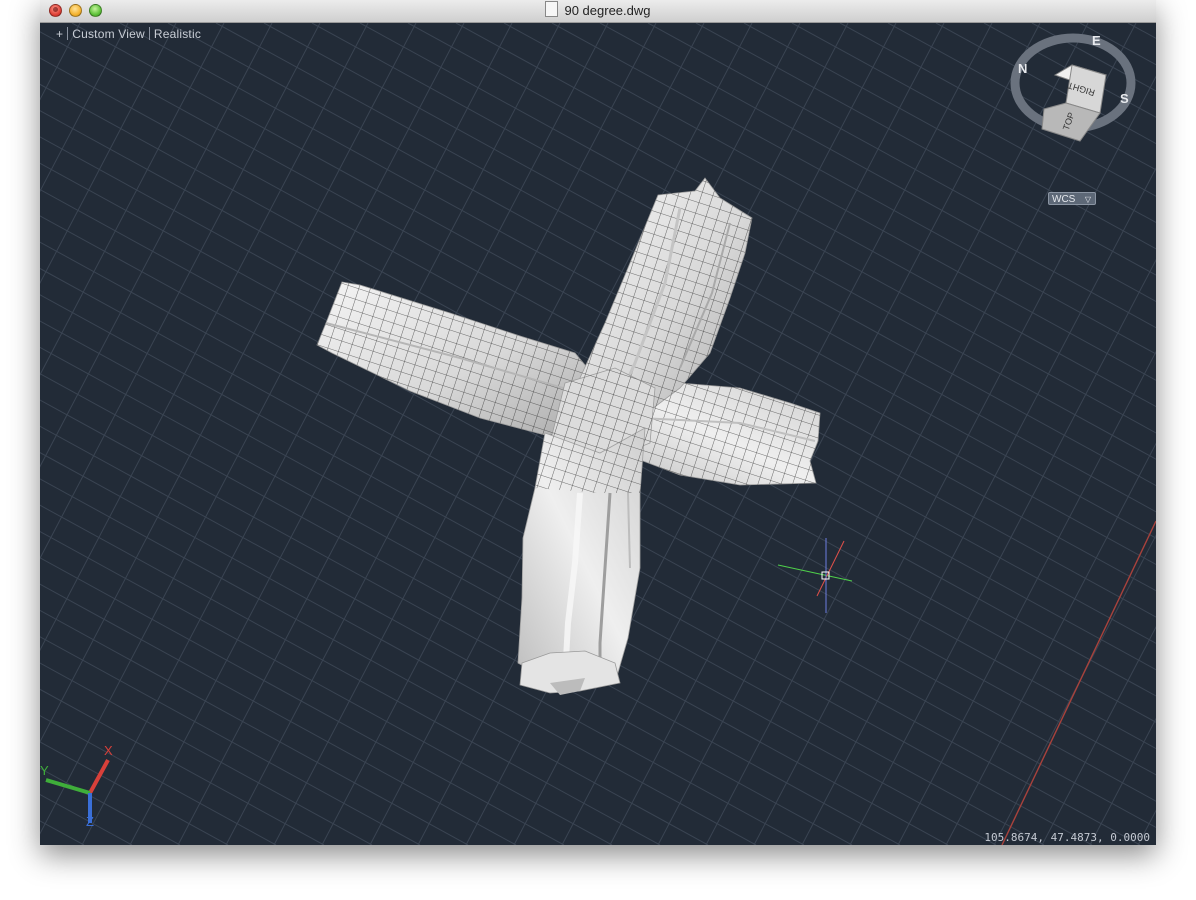  I want to click on wcs-menu: WCS ▽, so click(1072, 198).